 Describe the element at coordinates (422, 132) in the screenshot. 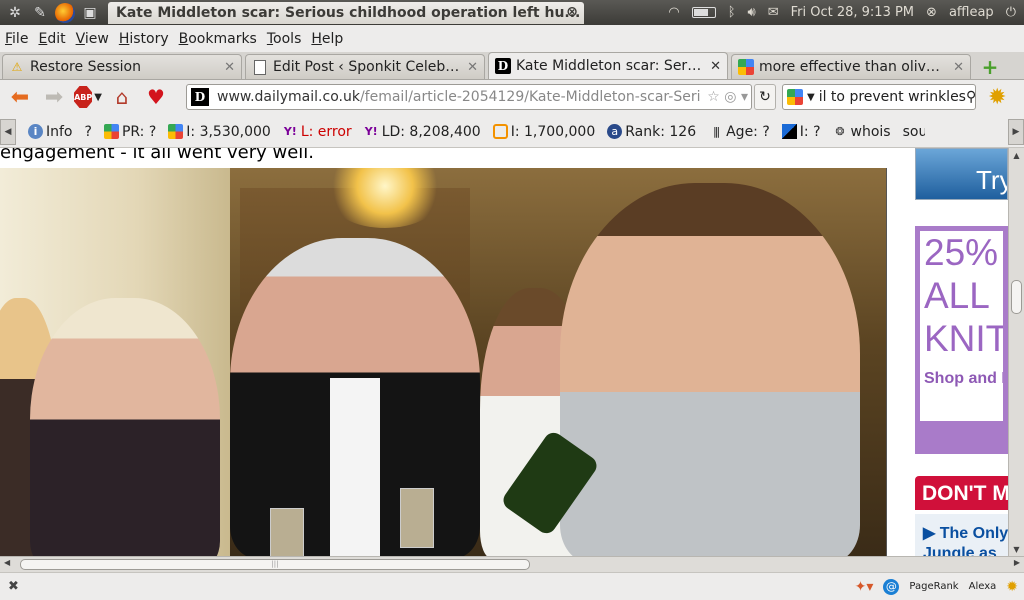

I see `seo-yahoo-ld: Y! LD: 8,208,400` at that location.